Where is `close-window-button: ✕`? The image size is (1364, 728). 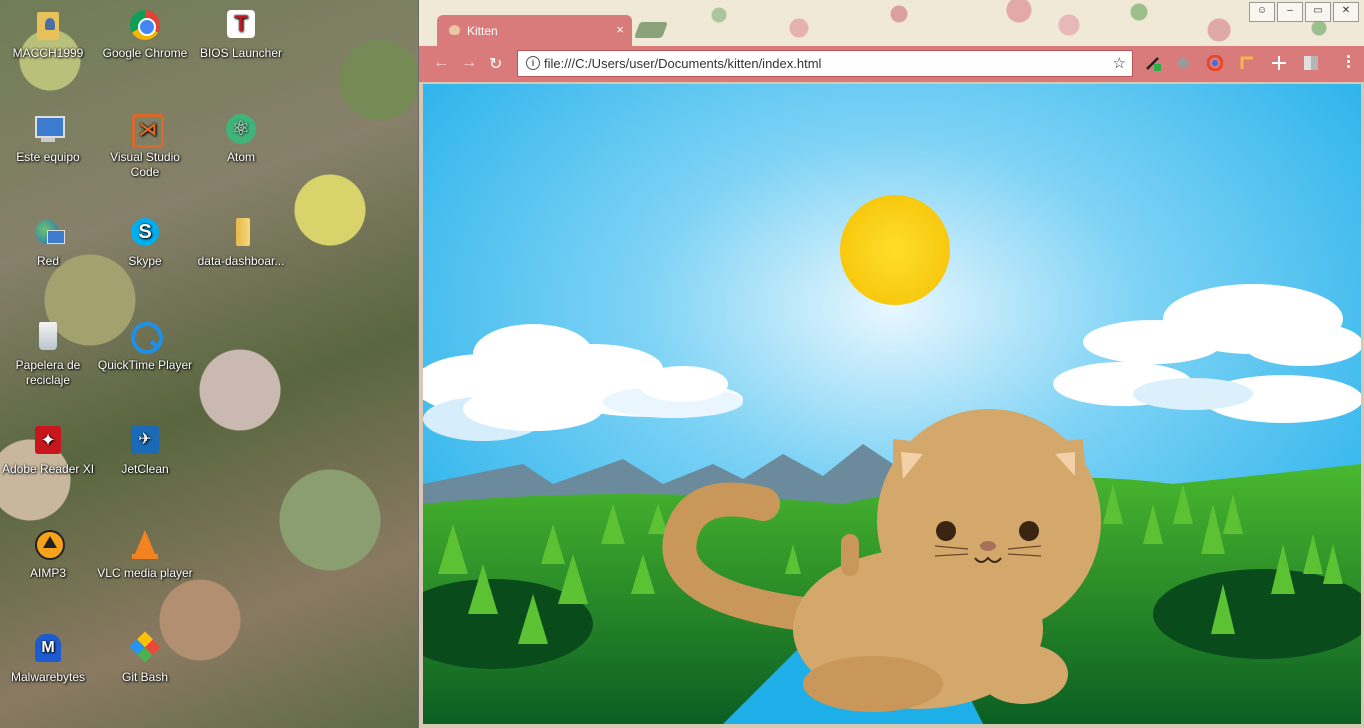 close-window-button: ✕ is located at coordinates (1346, 12).